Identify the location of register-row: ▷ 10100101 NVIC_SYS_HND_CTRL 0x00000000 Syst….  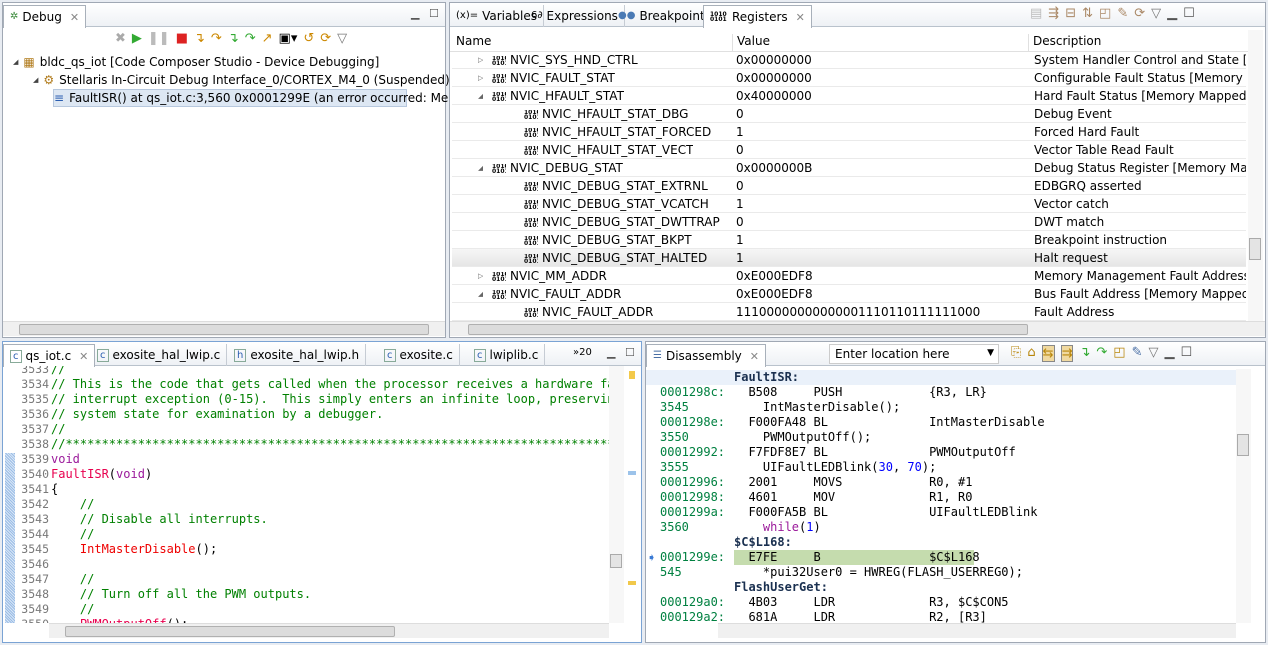
(849, 60).